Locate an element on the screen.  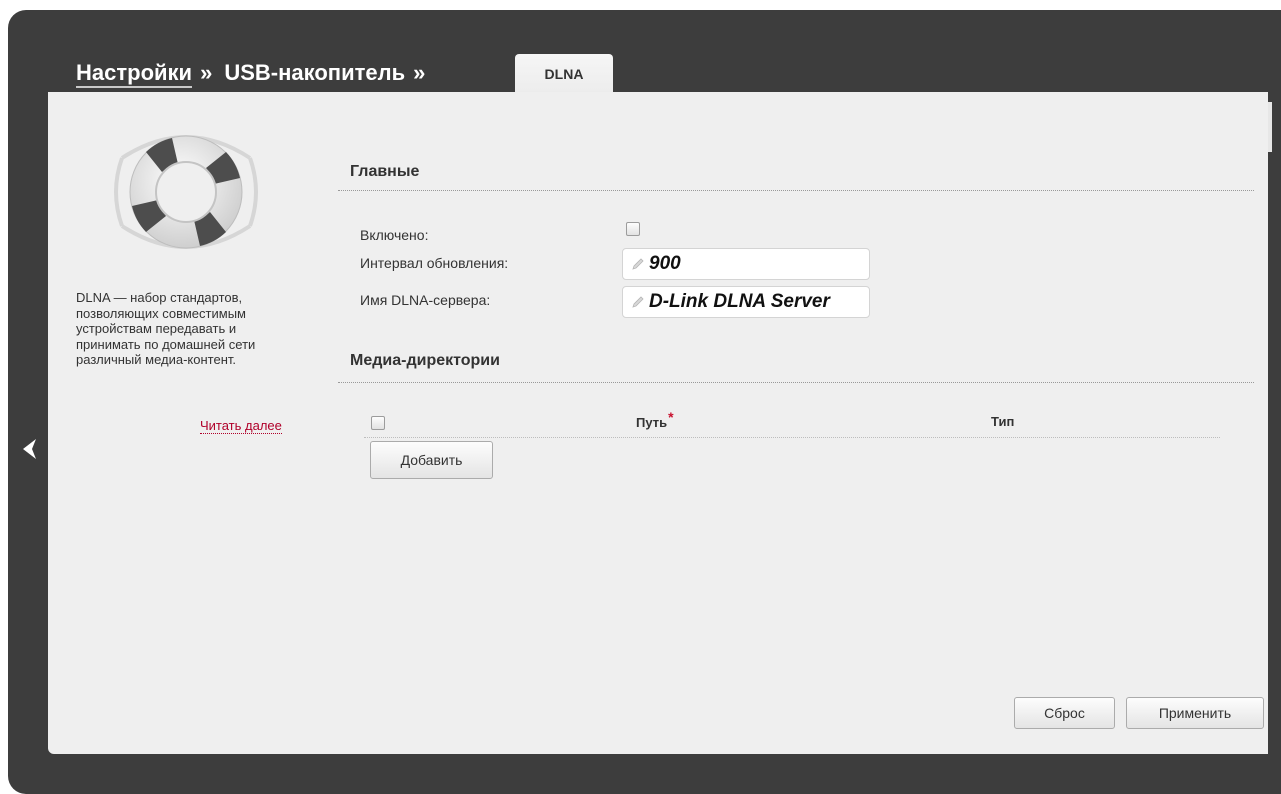
refresh-interval-value: 900 is located at coordinates (665, 263).